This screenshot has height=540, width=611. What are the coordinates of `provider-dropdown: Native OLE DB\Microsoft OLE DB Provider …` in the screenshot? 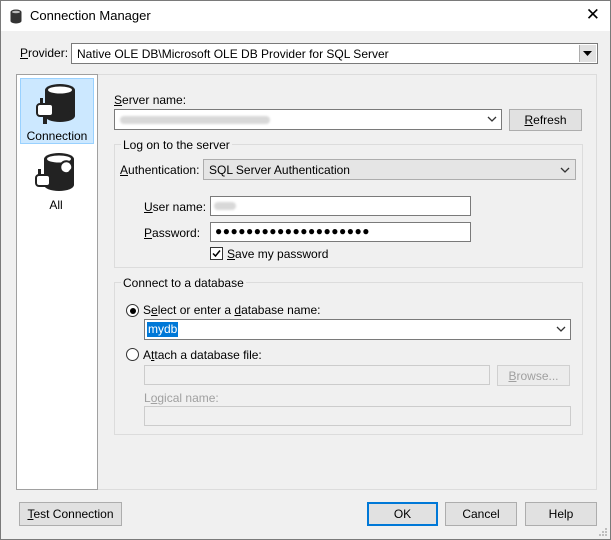 It's located at (334, 53).